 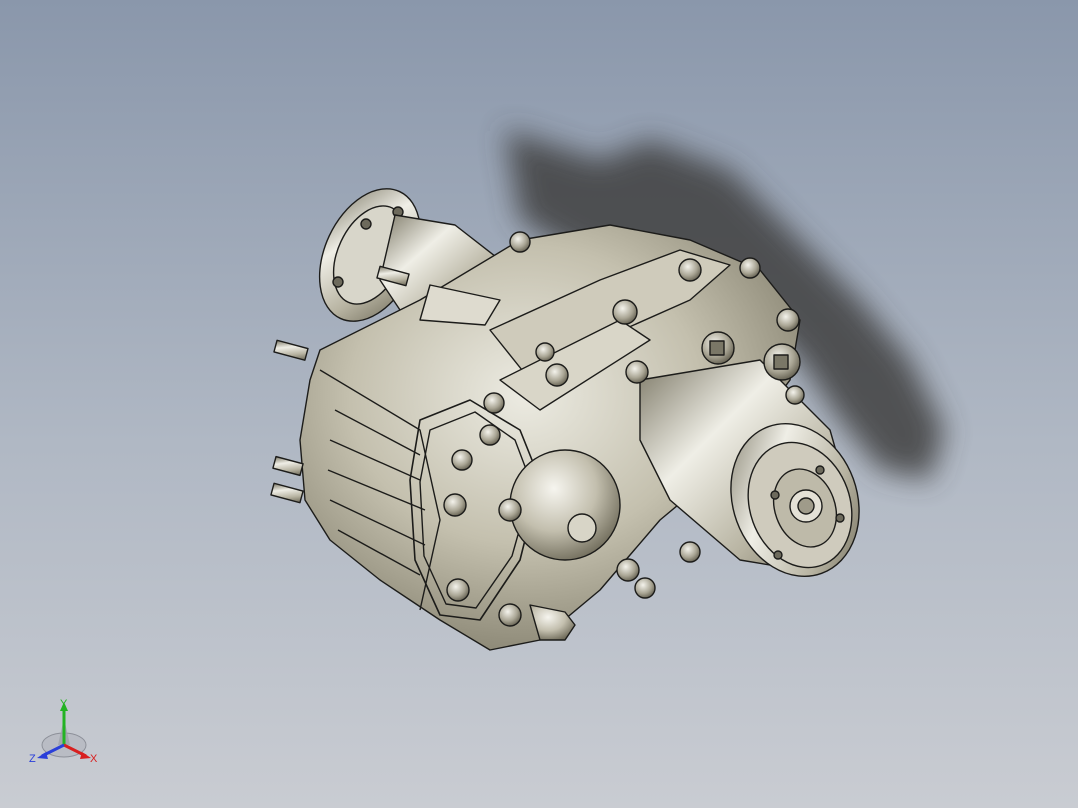 What do you see at coordinates (64, 704) in the screenshot?
I see `triad-y-label: Y` at bounding box center [64, 704].